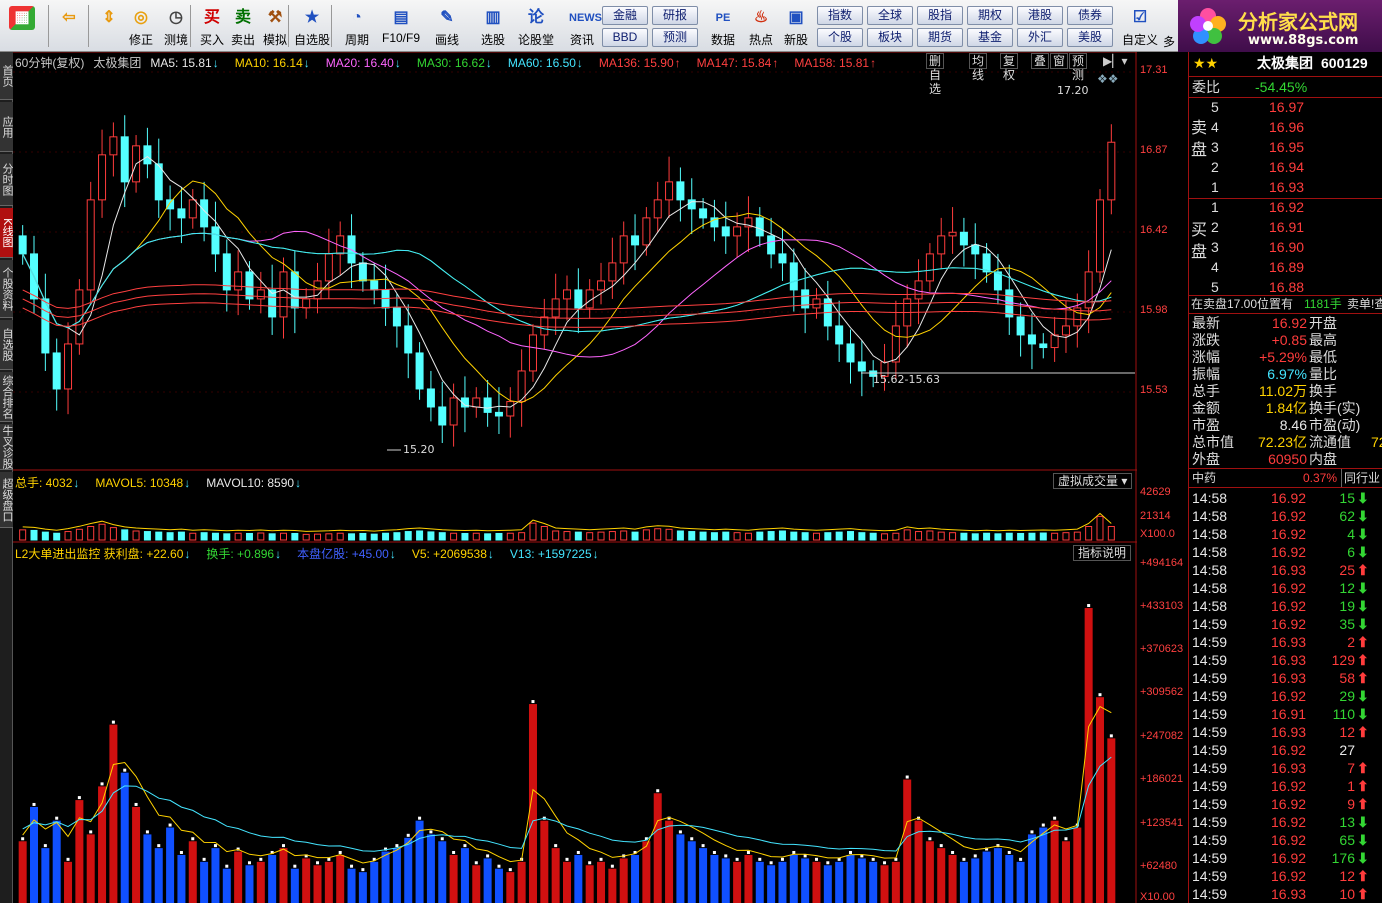 Image resolution: width=1382 pixels, height=903 pixels. What do you see at coordinates (1351, 804) in the screenshot?
I see `tick-volume: 9` at bounding box center [1351, 804].